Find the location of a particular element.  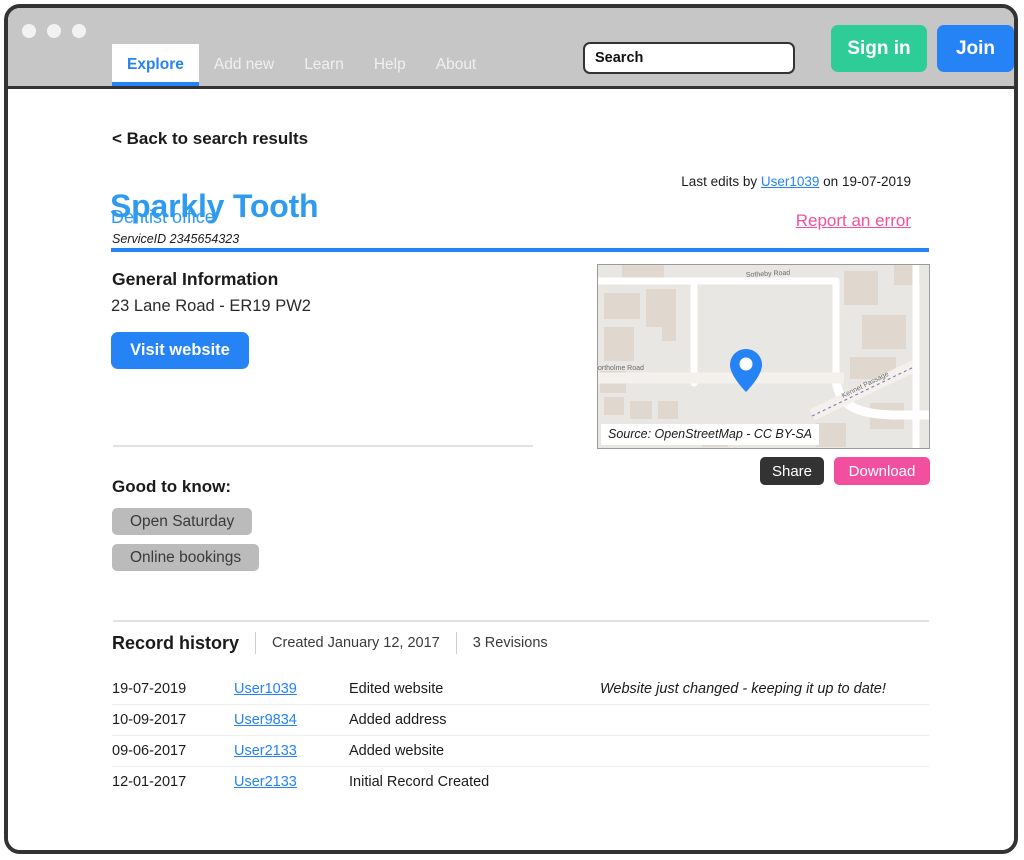

history-date: 10-09-2017 is located at coordinates (149, 720).